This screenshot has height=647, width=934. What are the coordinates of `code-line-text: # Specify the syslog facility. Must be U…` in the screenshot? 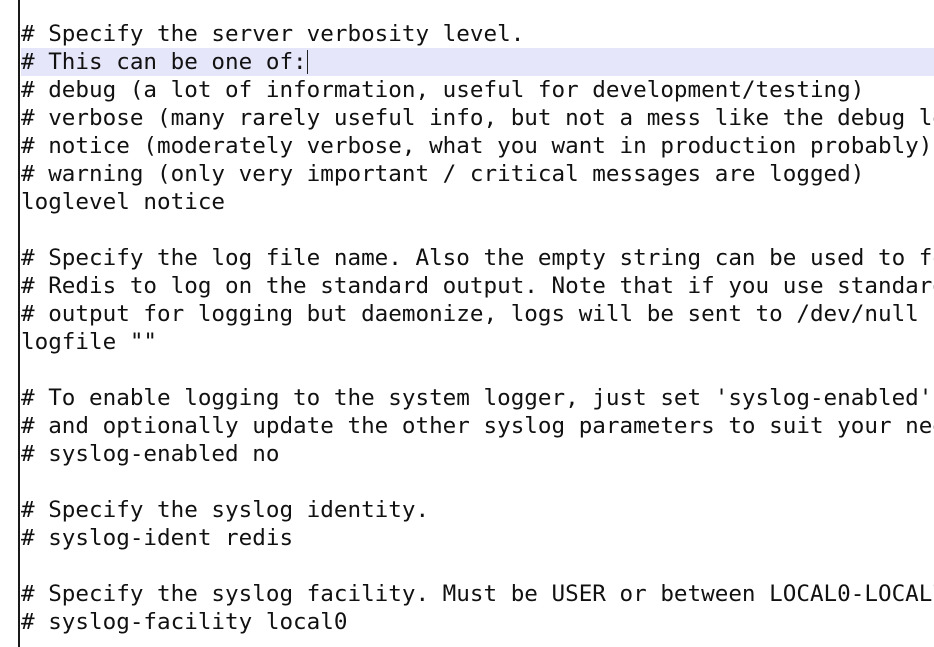 It's located at (477, 594).